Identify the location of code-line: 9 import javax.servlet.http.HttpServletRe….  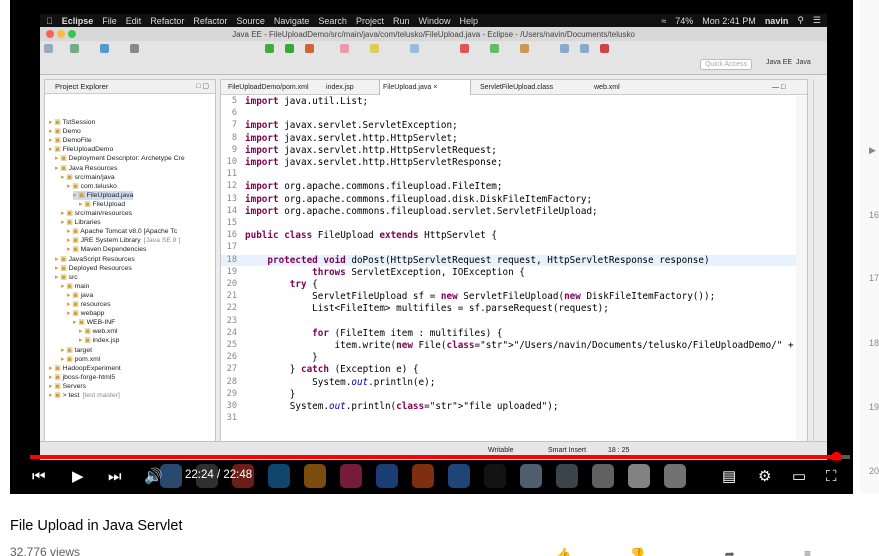
(514, 150).